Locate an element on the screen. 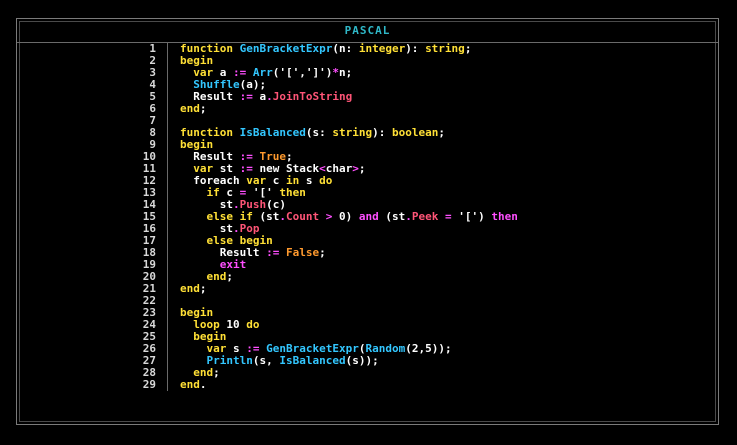 The height and width of the screenshot is (445, 737). code-token: n; is located at coordinates (346, 72).